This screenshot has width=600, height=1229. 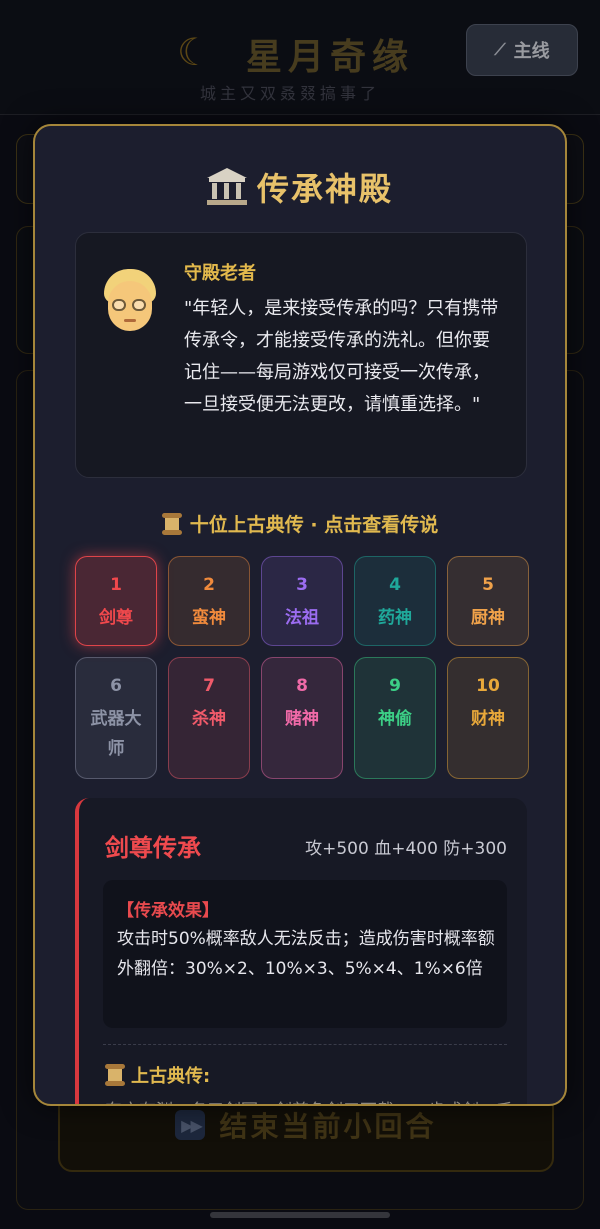 I want to click on inheritance-name: 神偷, so click(x=395, y=719).